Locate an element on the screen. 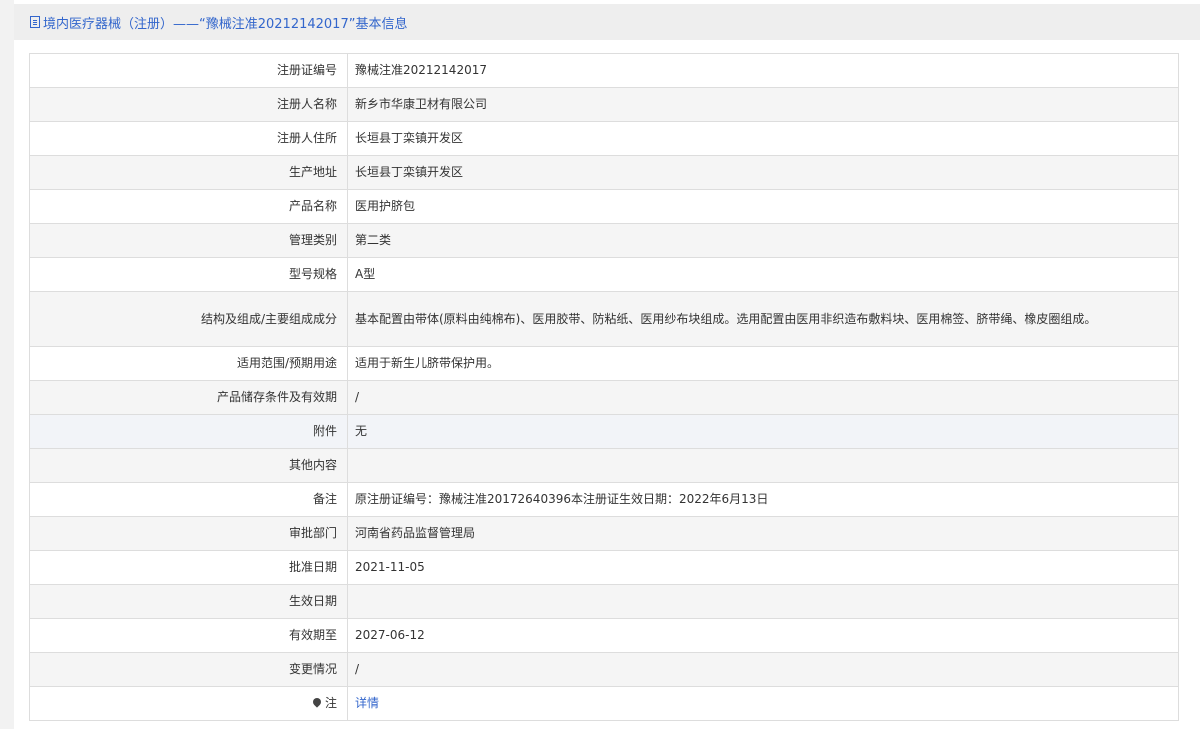  row-value: 2021-11-05 is located at coordinates (763, 567).